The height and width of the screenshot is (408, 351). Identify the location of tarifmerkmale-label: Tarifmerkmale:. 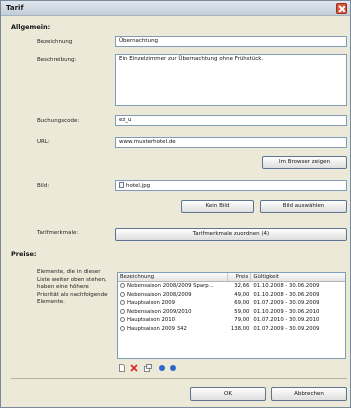
(58, 233).